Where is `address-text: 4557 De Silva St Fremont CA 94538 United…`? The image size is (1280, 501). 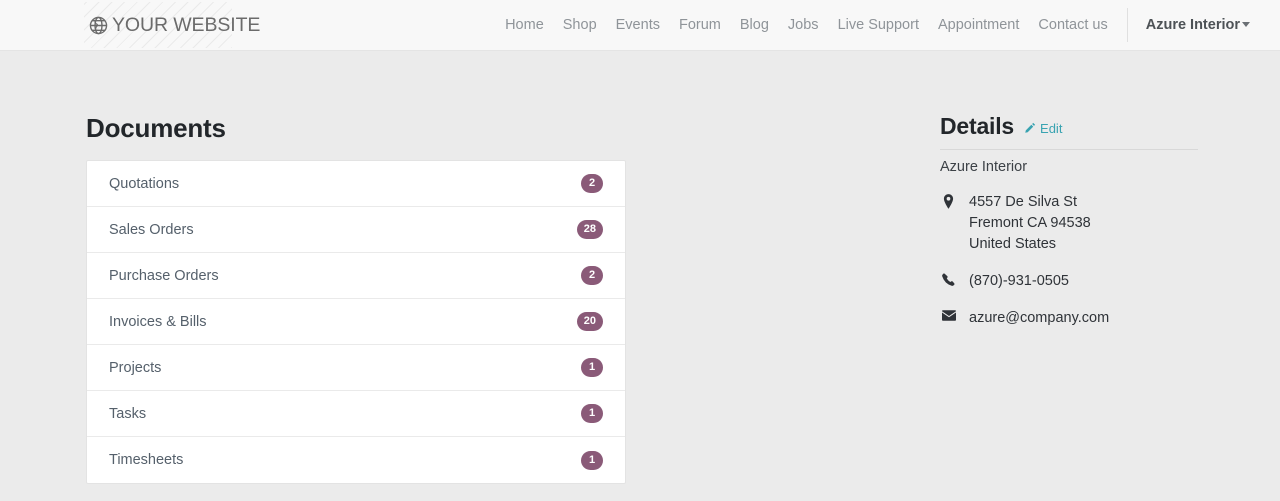 address-text: 4557 De Silva St Fremont CA 94538 United… is located at coordinates (1030, 223).